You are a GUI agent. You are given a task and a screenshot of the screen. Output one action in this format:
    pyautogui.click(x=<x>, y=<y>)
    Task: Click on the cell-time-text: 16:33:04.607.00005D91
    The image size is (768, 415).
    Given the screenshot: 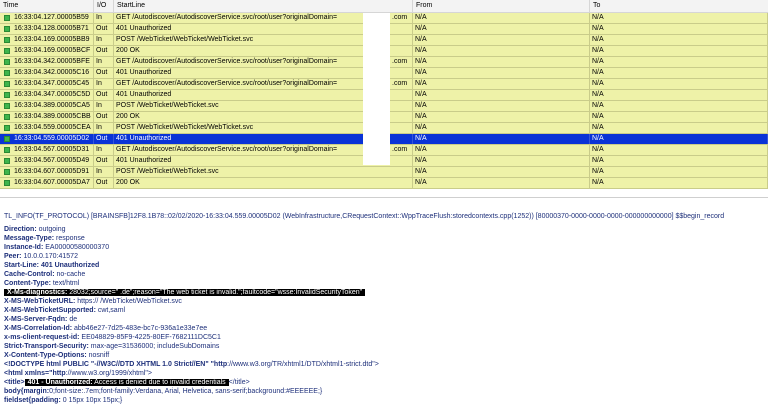 What is the action you would take?
    pyautogui.click(x=52, y=171)
    